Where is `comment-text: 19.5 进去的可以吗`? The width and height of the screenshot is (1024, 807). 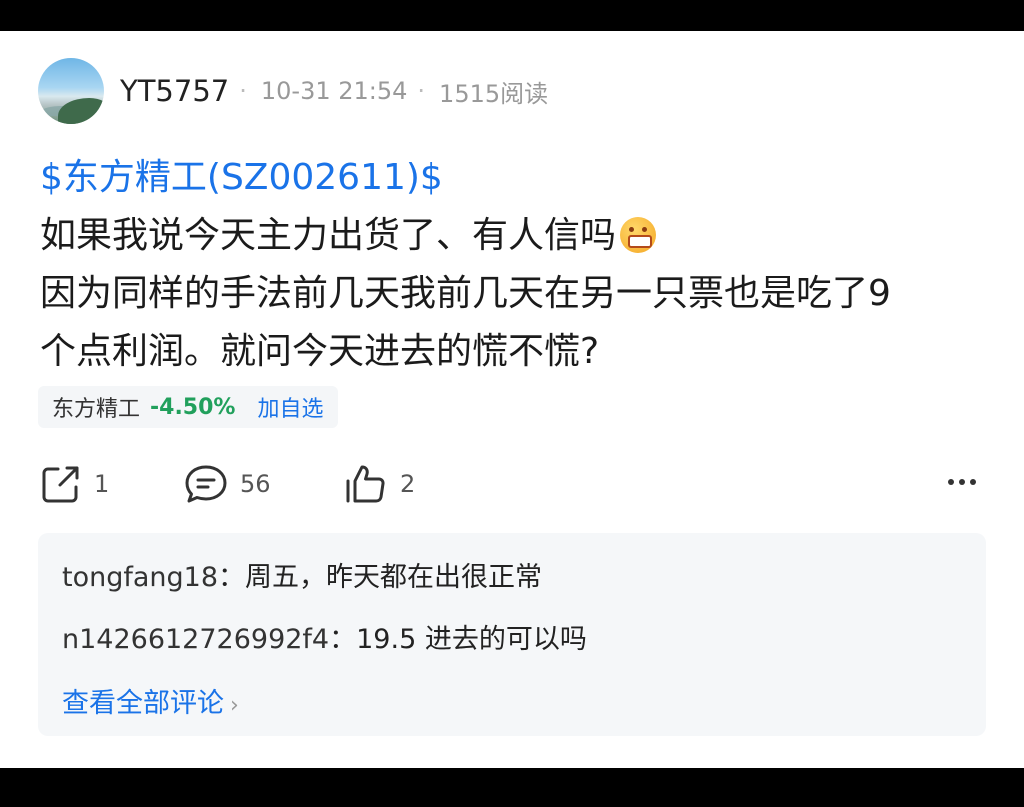
comment-text: 19.5 进去的可以吗 is located at coordinates (471, 639).